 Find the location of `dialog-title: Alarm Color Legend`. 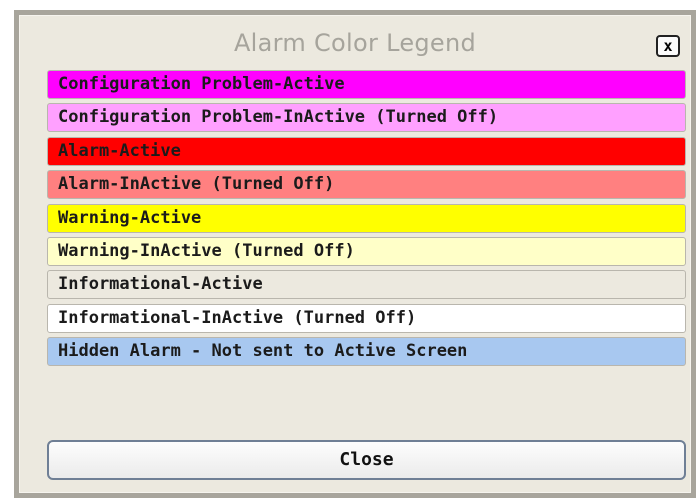

dialog-title: Alarm Color Legend is located at coordinates (355, 43).